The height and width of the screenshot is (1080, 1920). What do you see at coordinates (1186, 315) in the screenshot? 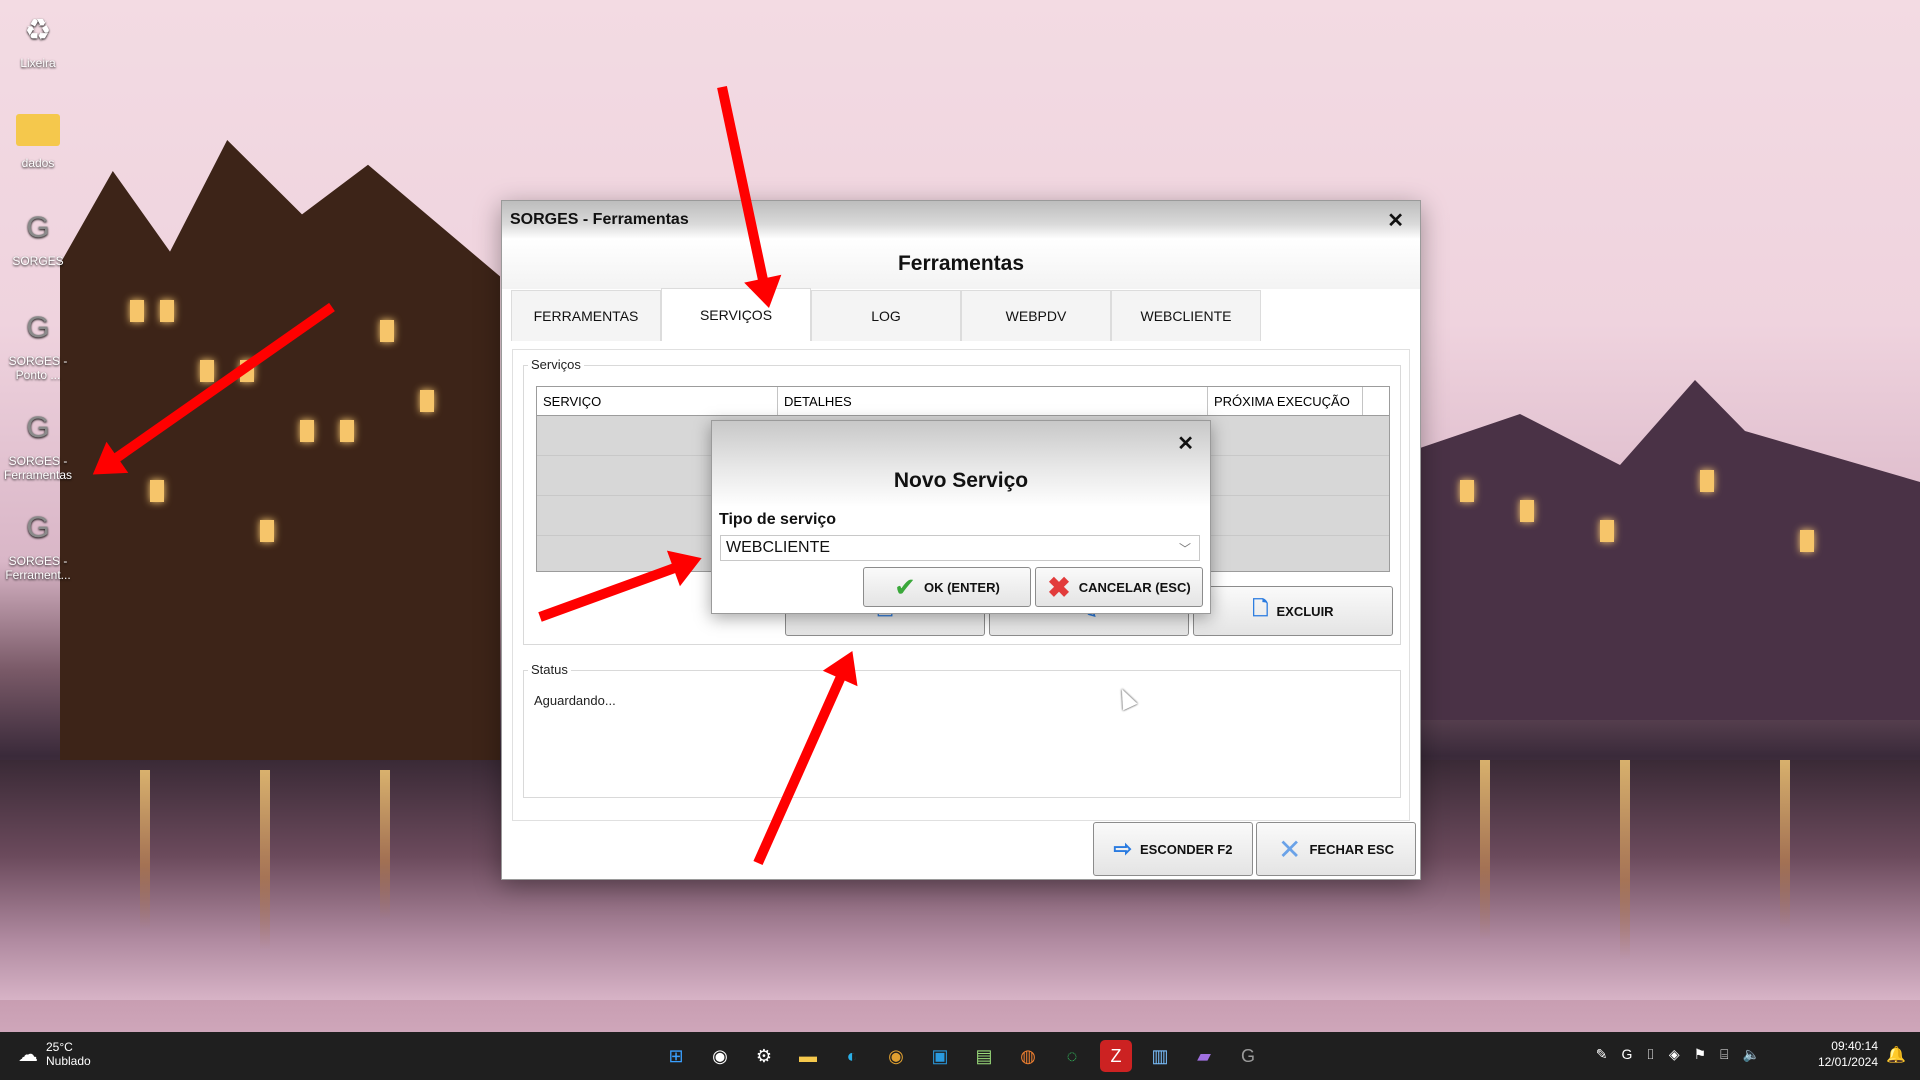
I see `tab-webcliente: WEBCLIENTE` at bounding box center [1186, 315].